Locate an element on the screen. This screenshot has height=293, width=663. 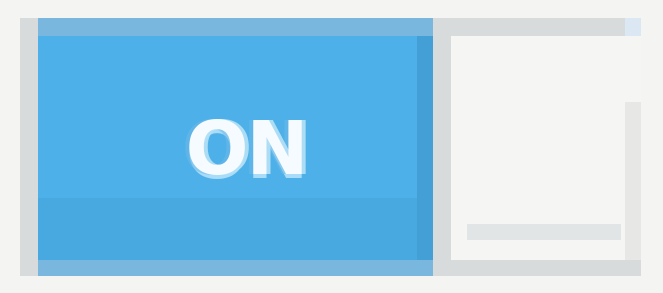
toggle-thumb-track is located at coordinates (544, 232).